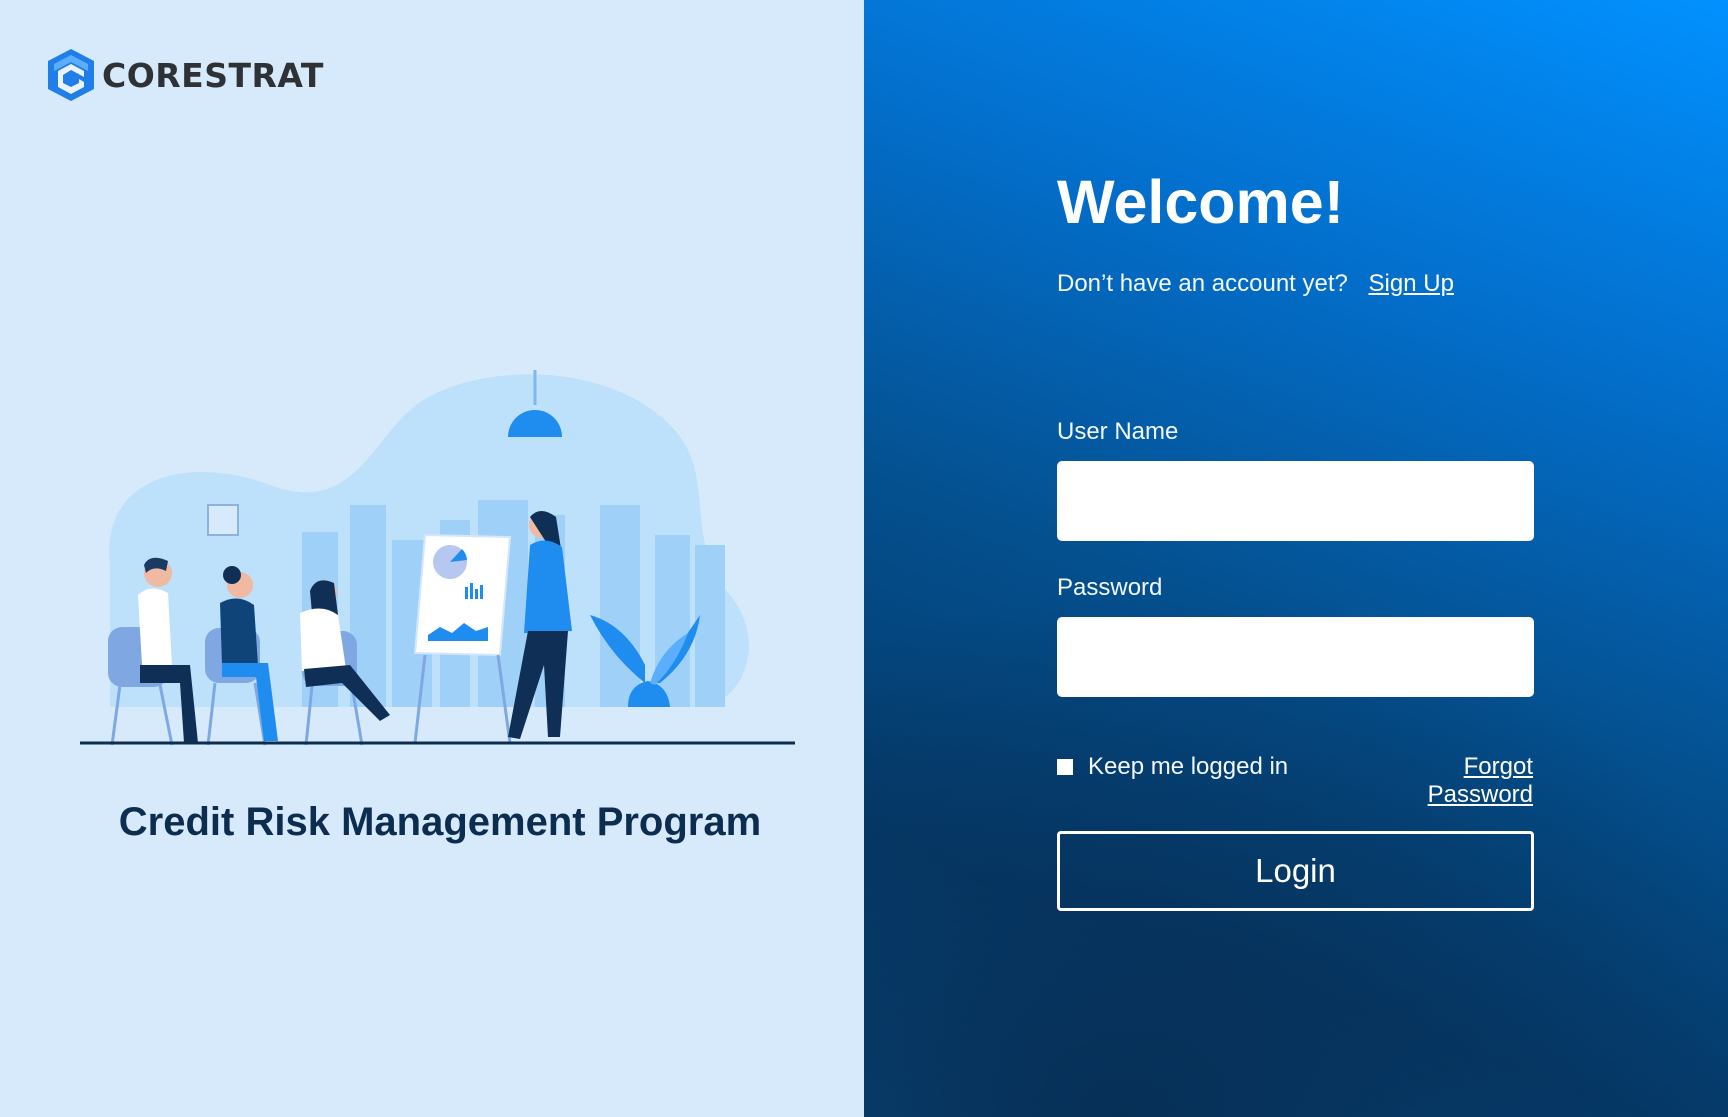  Describe the element at coordinates (1442, 781) in the screenshot. I see `forgot-password-link: Forgot Password` at that location.